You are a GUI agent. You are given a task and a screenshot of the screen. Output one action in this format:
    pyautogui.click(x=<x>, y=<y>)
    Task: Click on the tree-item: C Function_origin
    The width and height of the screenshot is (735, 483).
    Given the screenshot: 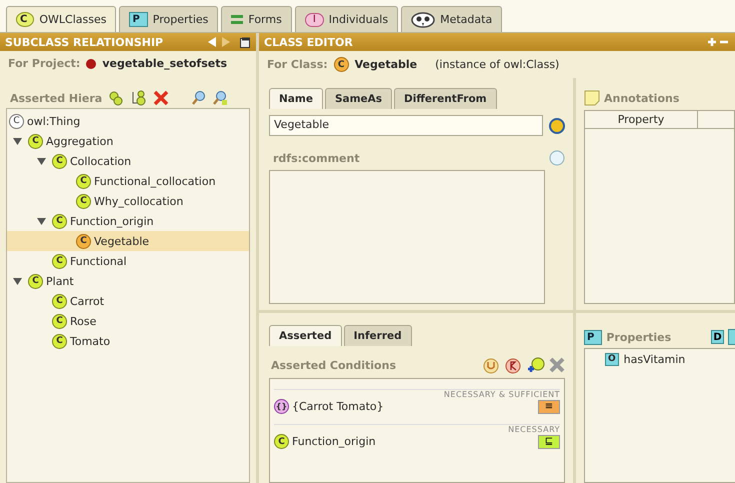 What is the action you would take?
    pyautogui.click(x=128, y=221)
    